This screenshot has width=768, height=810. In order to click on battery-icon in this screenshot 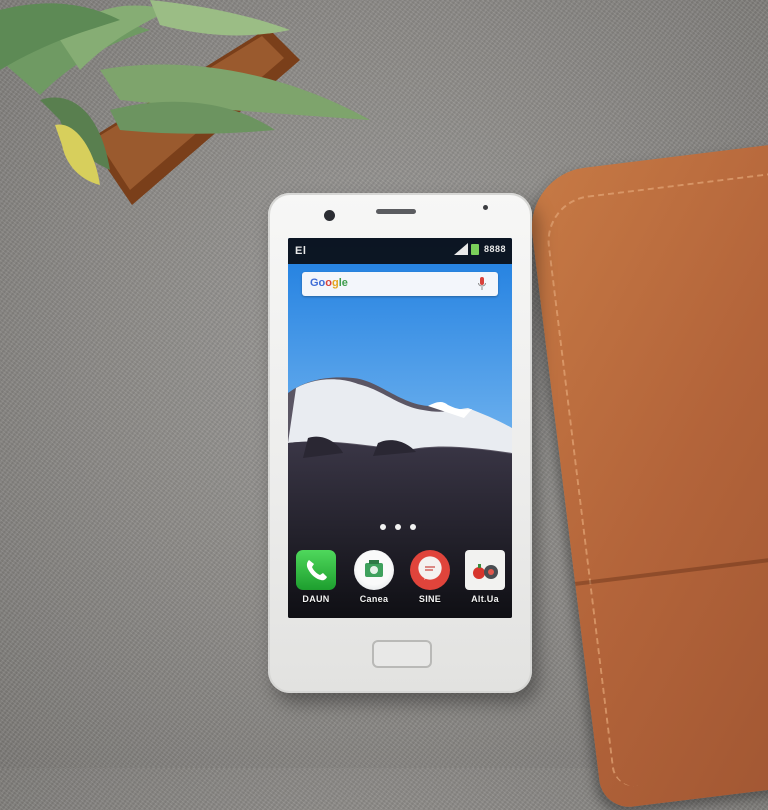, I will do `click(474, 249)`.